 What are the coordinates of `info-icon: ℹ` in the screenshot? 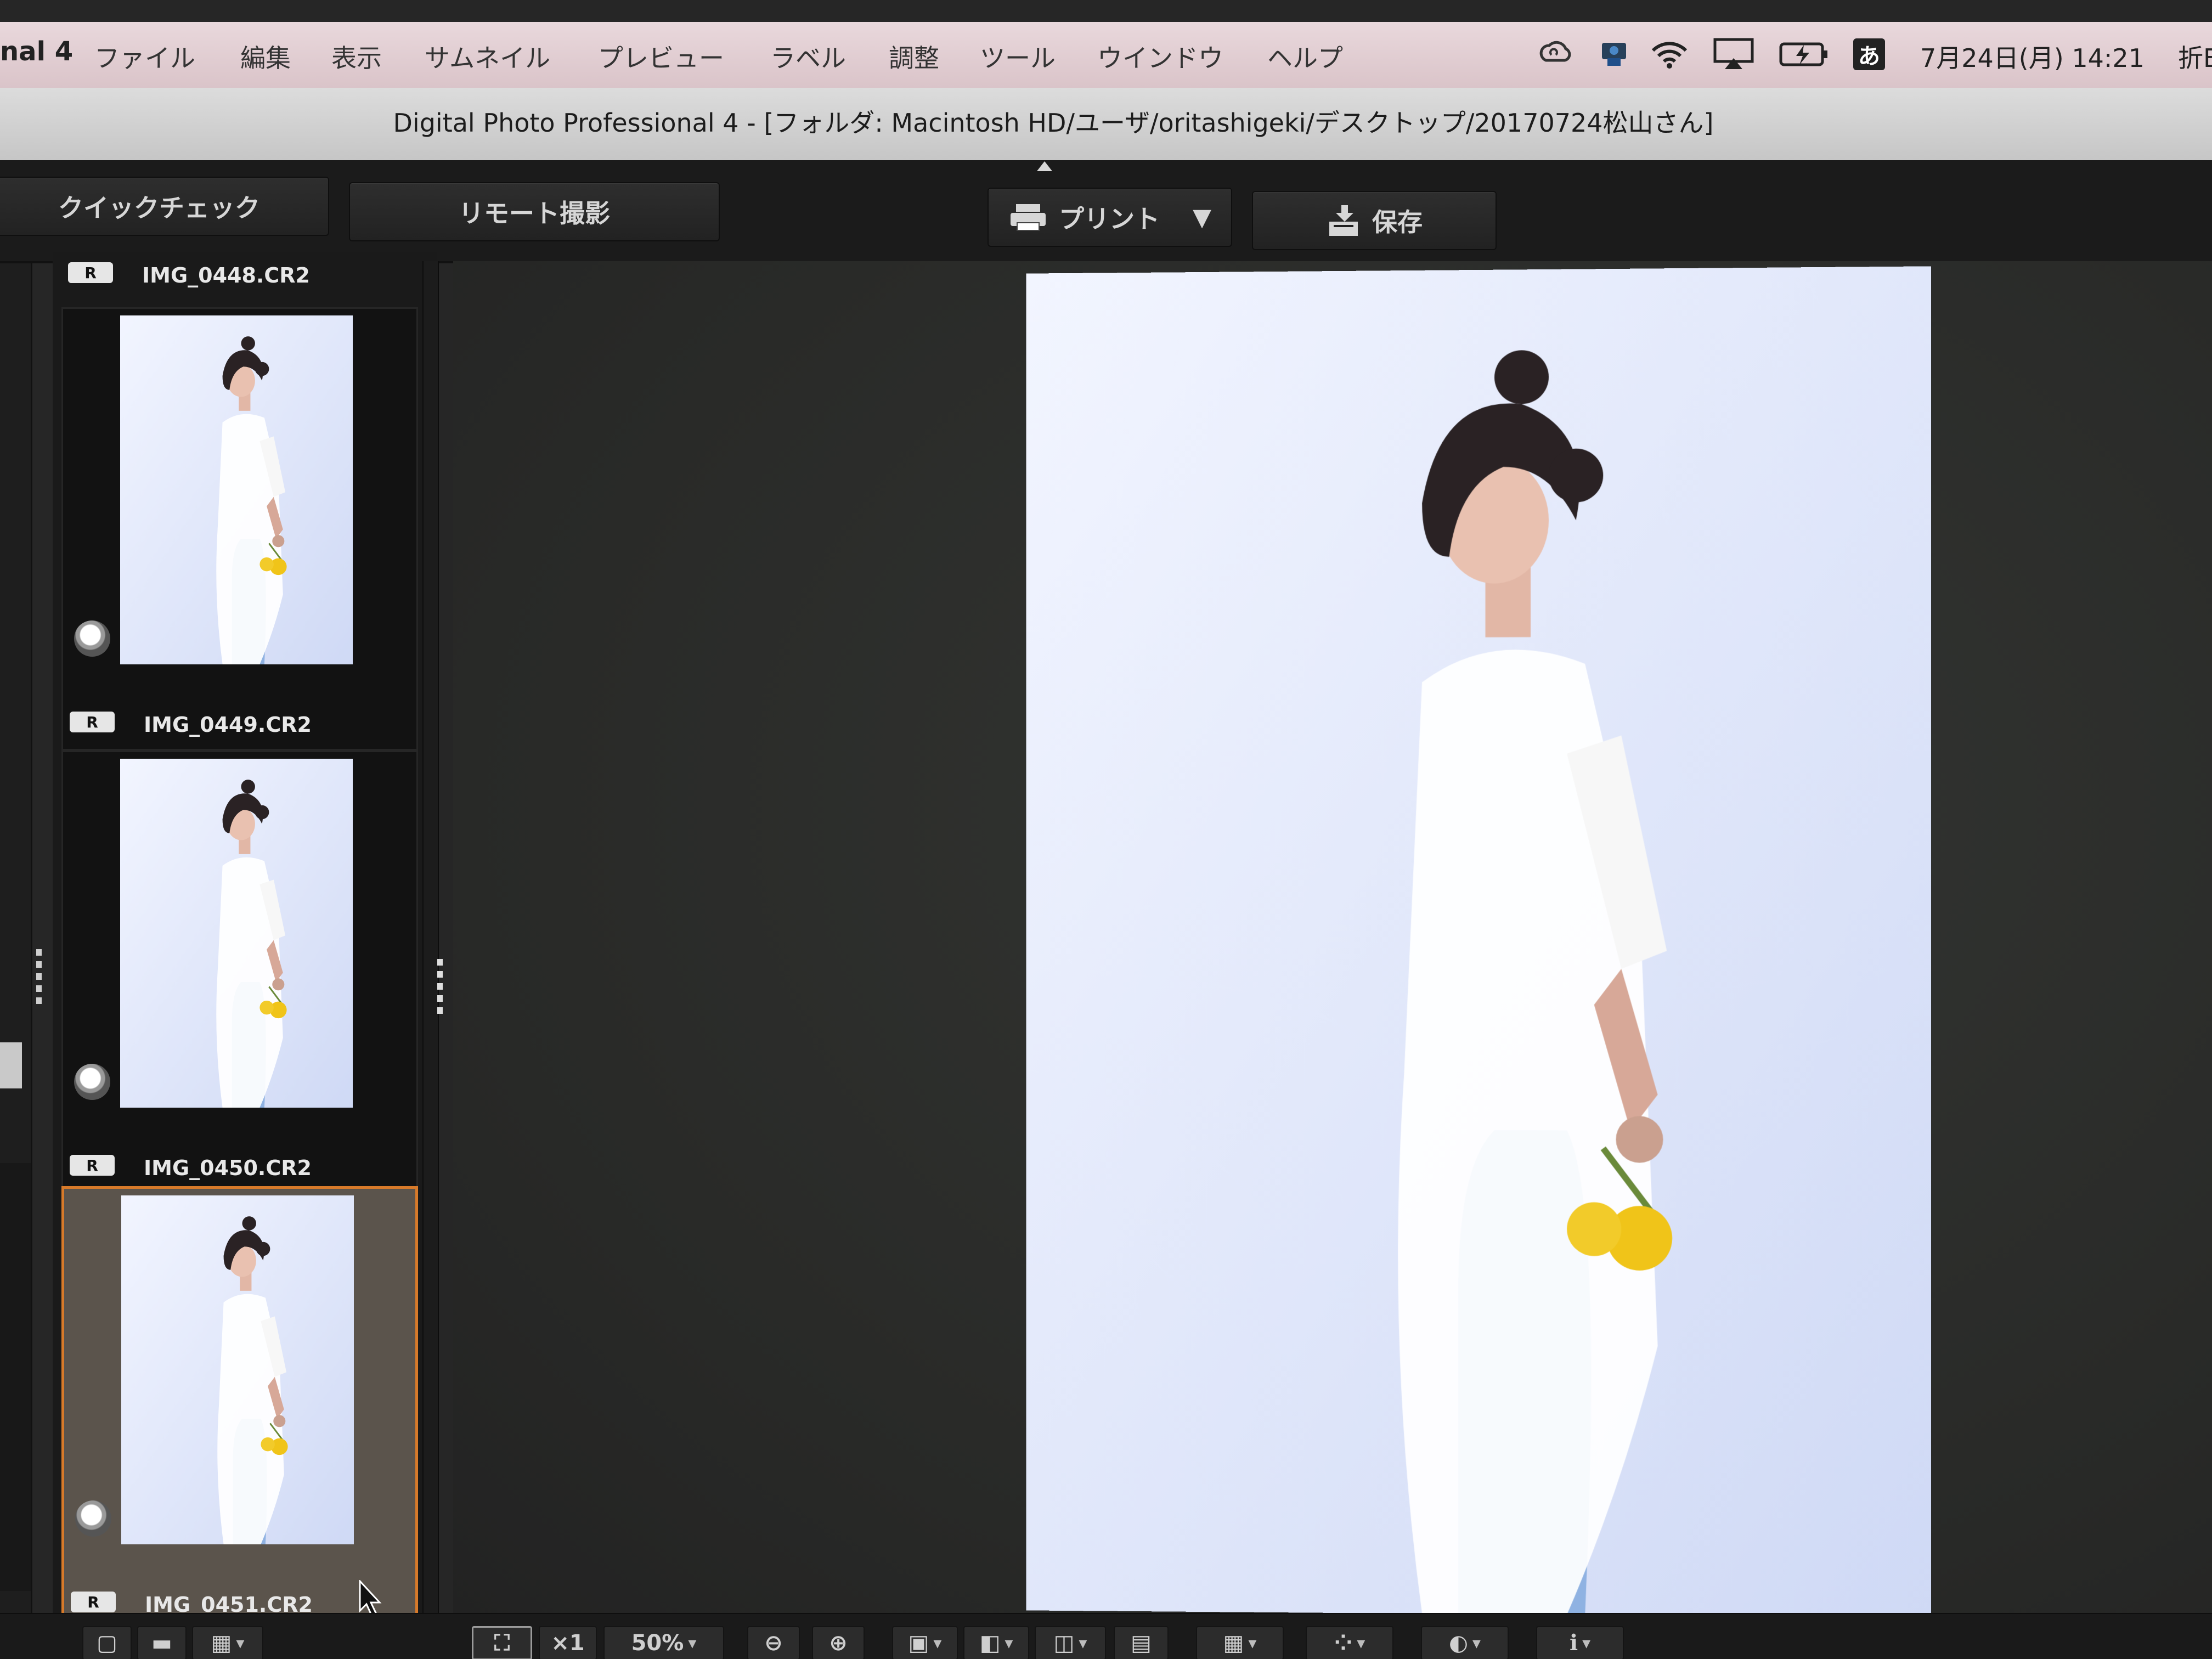 It's located at (1580, 1642).